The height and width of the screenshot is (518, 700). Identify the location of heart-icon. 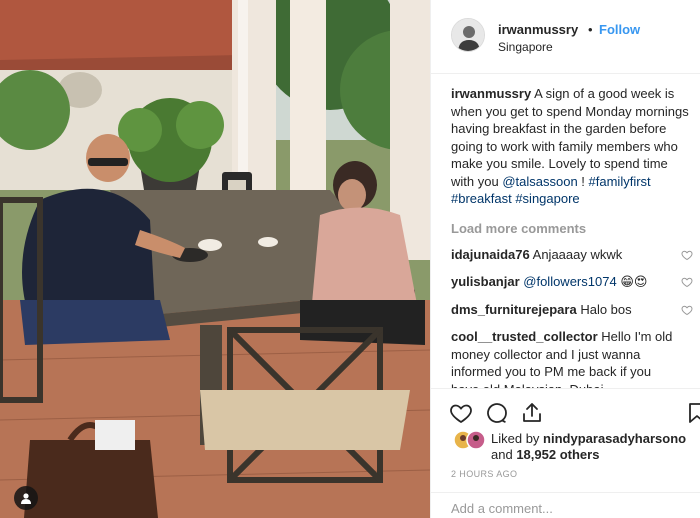
(461, 413).